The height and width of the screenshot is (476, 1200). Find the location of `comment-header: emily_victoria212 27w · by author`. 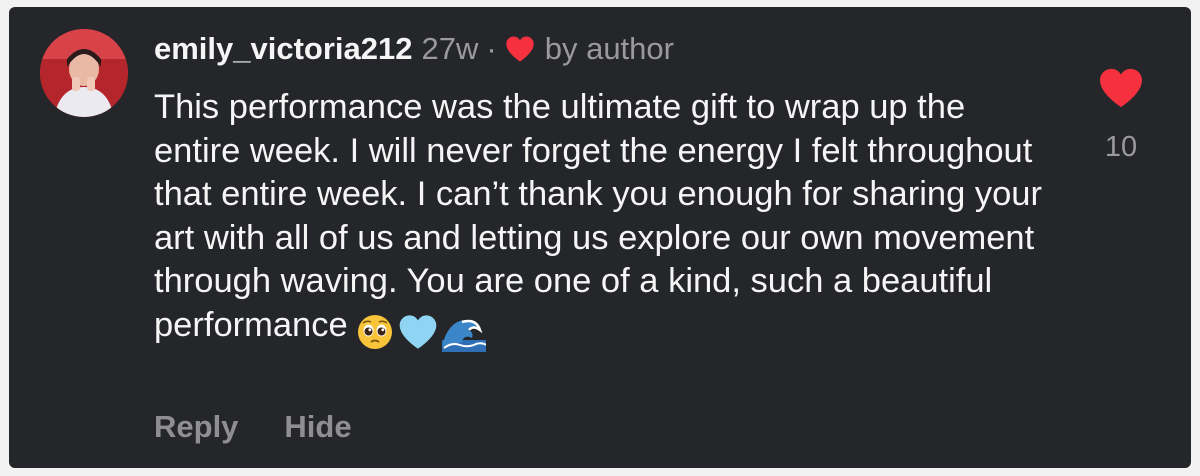

comment-header: emily_victoria212 27w · by author is located at coordinates (414, 49).